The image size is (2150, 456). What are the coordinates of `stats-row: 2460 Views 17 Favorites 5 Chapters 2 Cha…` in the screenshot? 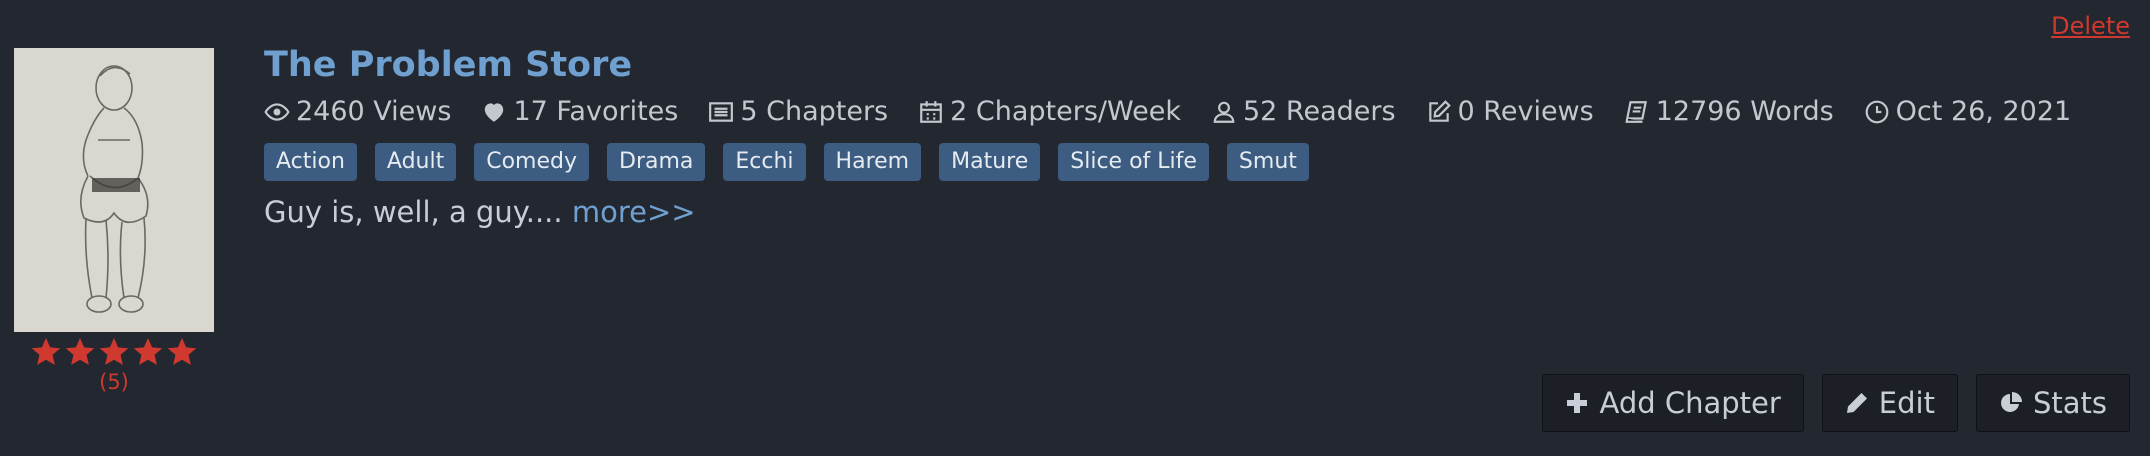 It's located at (1197, 111).